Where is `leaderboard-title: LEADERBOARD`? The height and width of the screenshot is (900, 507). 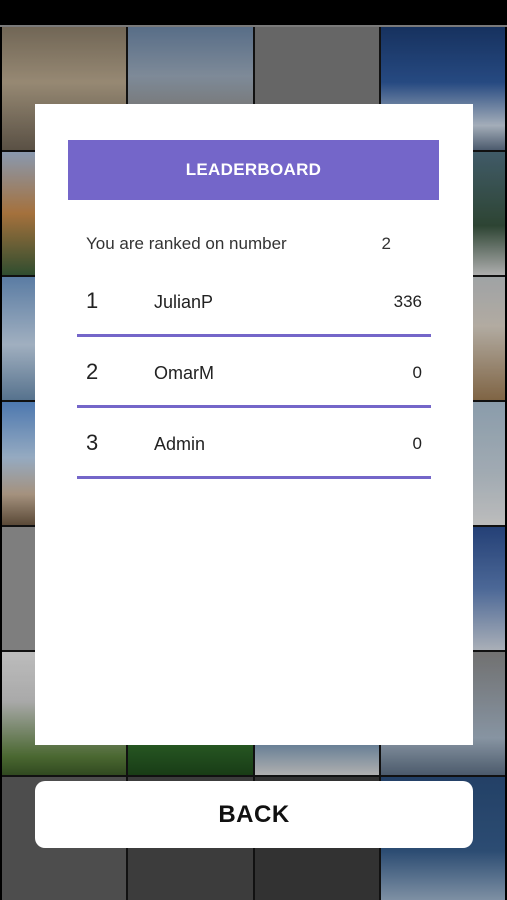 leaderboard-title: LEADERBOARD is located at coordinates (253, 169).